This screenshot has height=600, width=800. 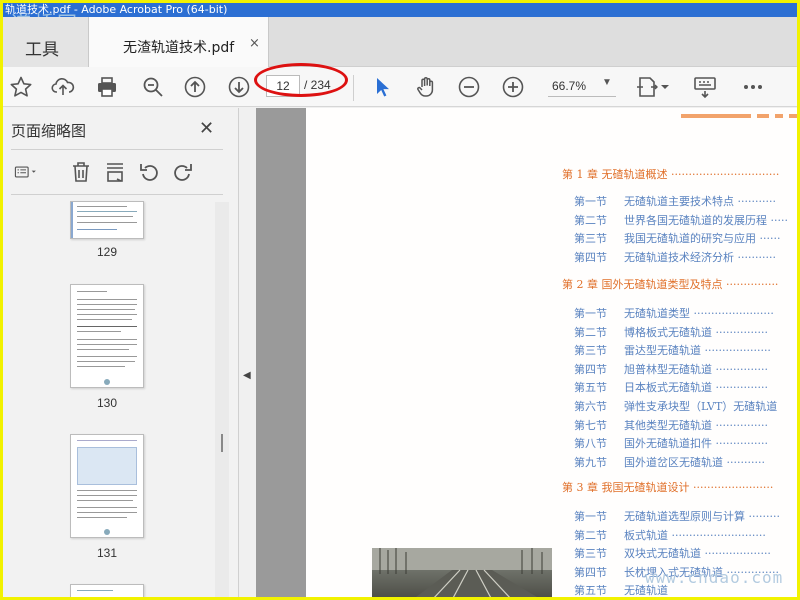 What do you see at coordinates (21, 87) in the screenshot?
I see `star-icon` at bounding box center [21, 87].